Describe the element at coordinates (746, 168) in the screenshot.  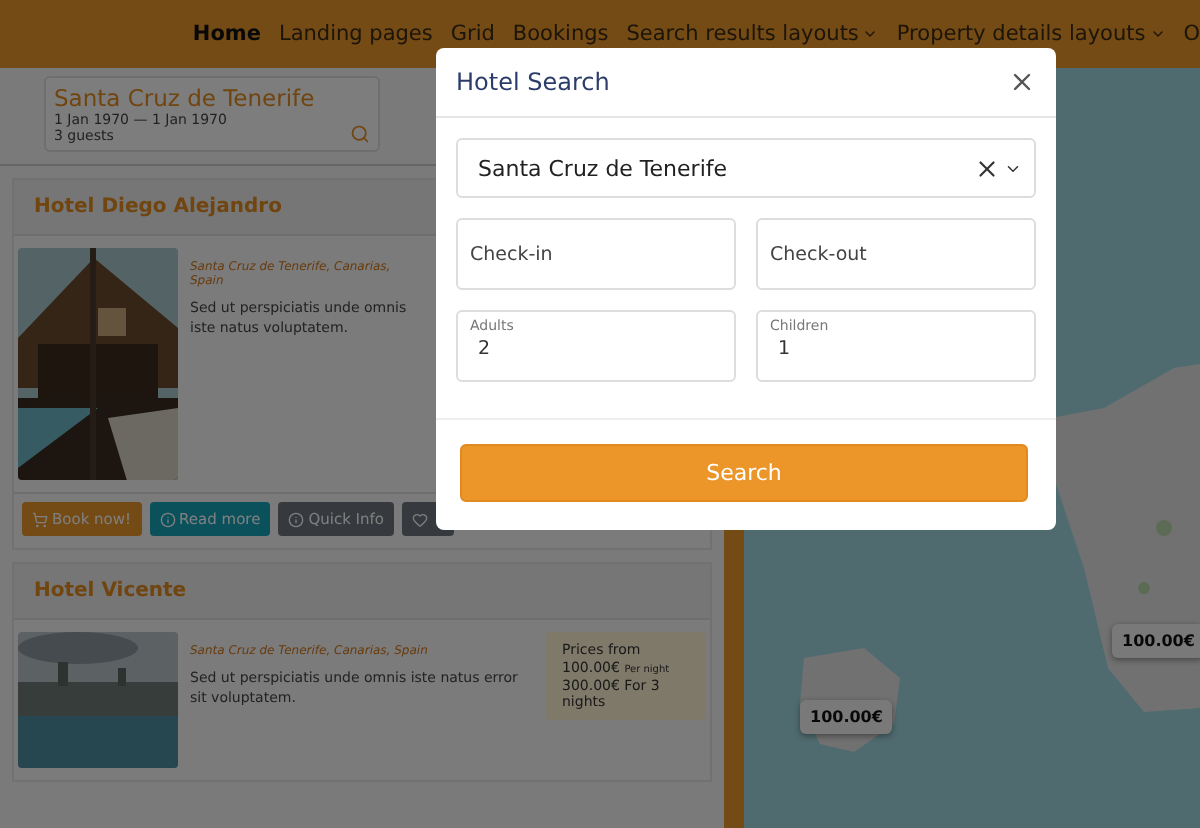
I see `destination-select: Santa Cruz de Tenerife` at that location.